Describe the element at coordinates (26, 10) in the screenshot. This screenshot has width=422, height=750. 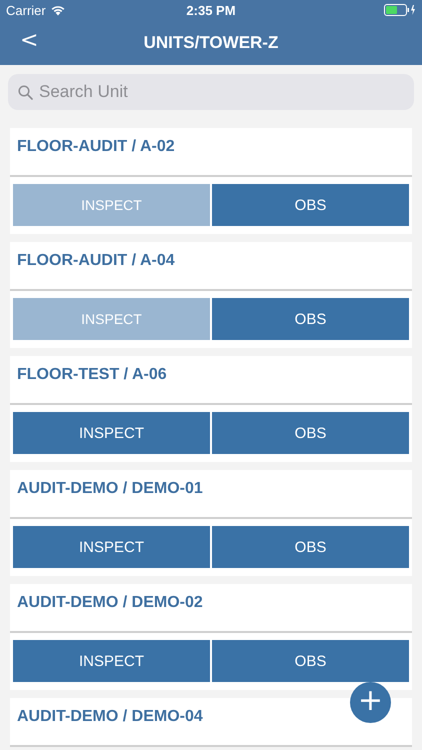
I see `carrier-label: Carrier` at that location.